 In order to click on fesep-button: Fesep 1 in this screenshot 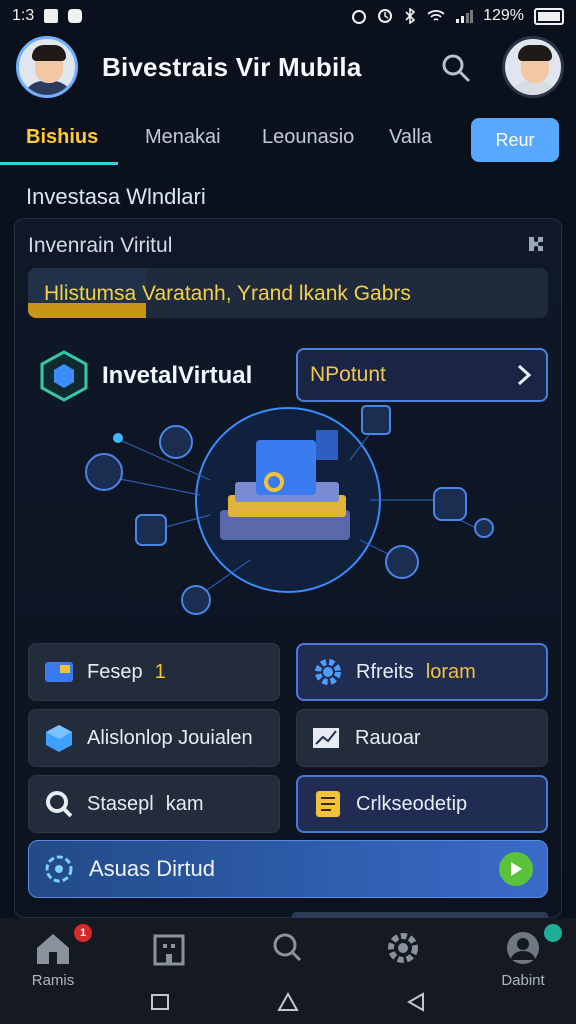, I will do `click(154, 672)`.